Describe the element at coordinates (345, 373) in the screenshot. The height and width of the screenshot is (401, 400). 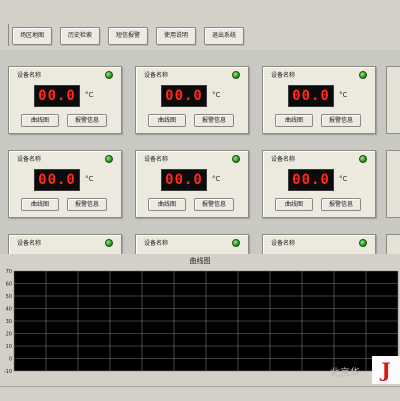
I see `watermark-text: 北京华` at that location.